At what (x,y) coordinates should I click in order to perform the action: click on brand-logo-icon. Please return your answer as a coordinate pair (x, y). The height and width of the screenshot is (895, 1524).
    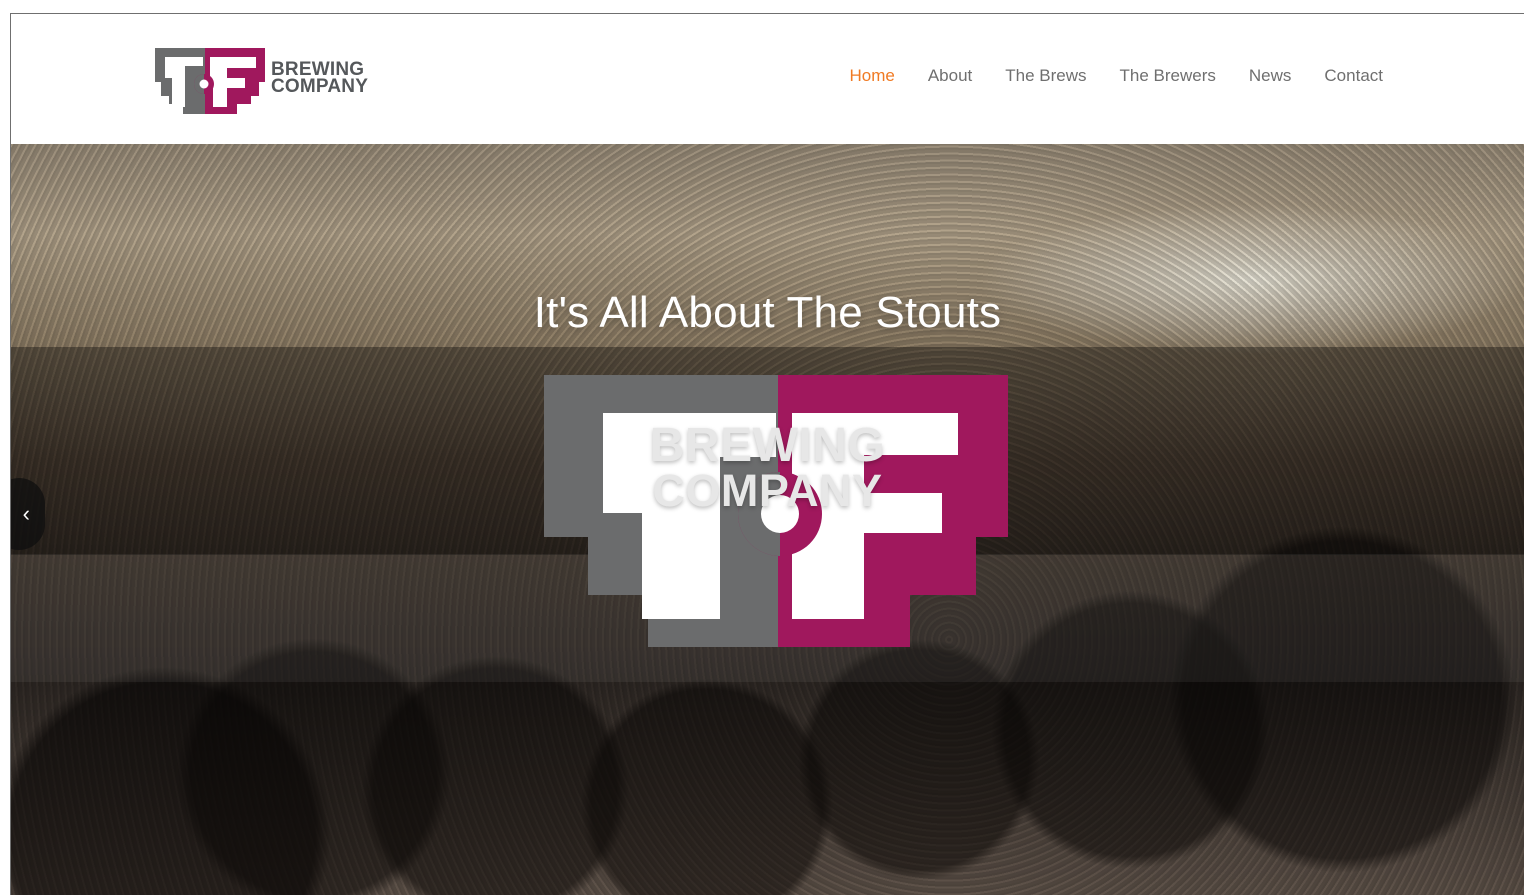
    Looking at the image, I should click on (210, 81).